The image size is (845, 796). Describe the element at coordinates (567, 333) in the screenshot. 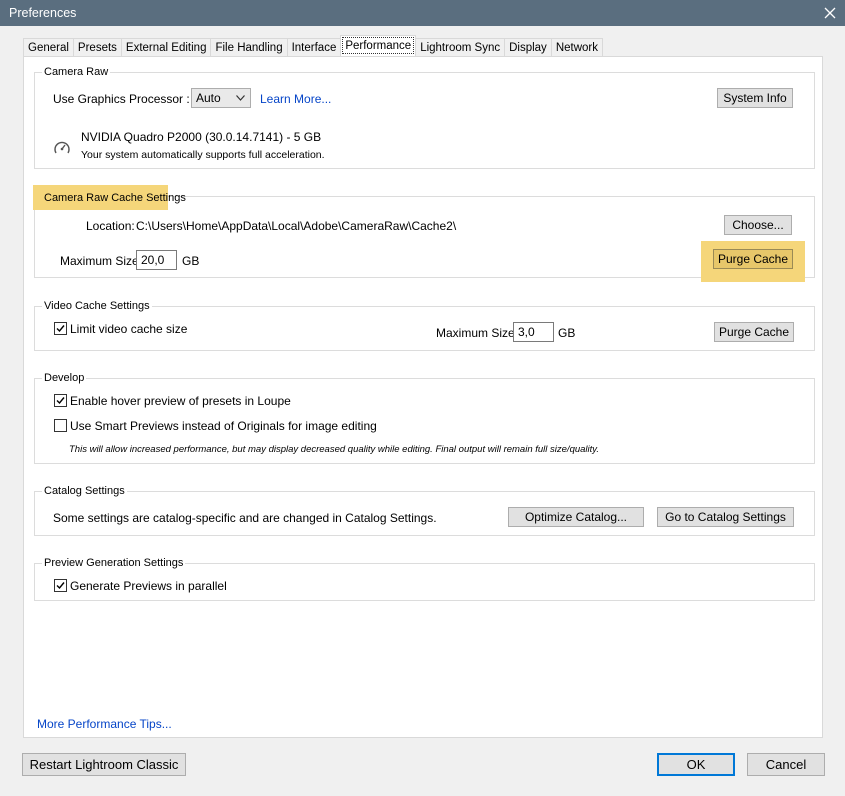

I see `video-unit: GB` at that location.